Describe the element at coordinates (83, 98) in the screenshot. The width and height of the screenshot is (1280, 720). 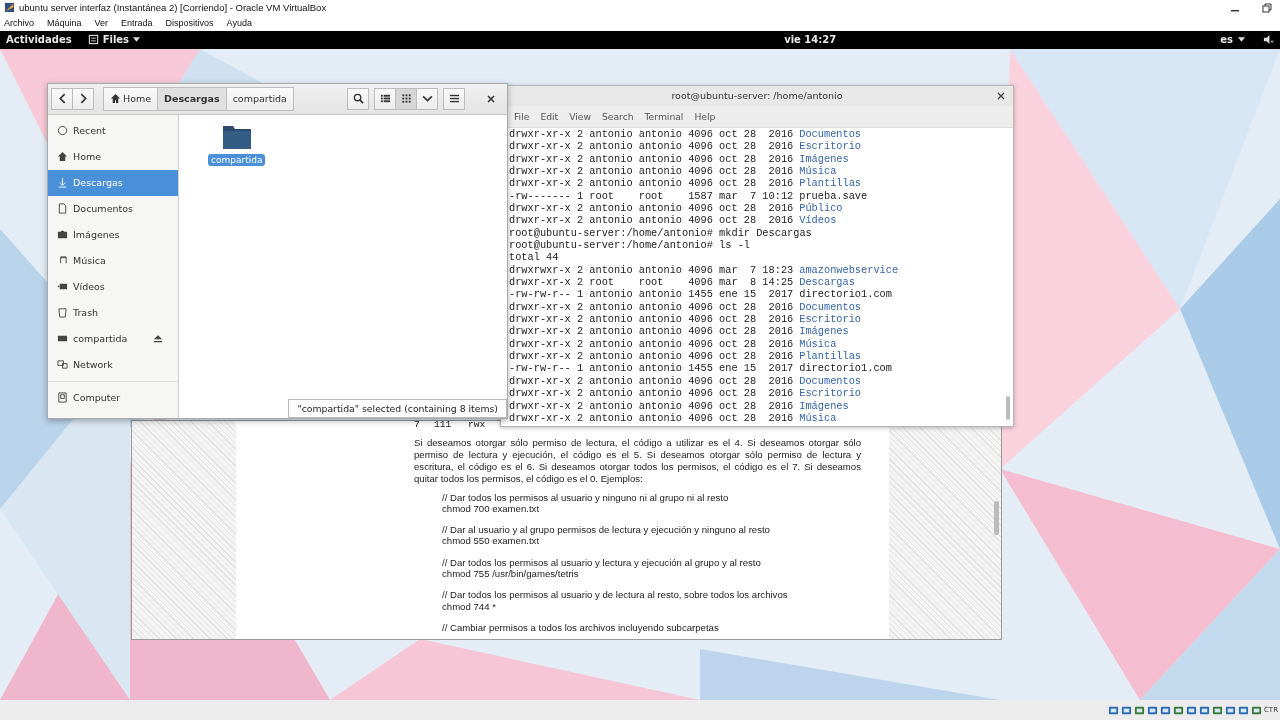
I see `forward-button` at that location.